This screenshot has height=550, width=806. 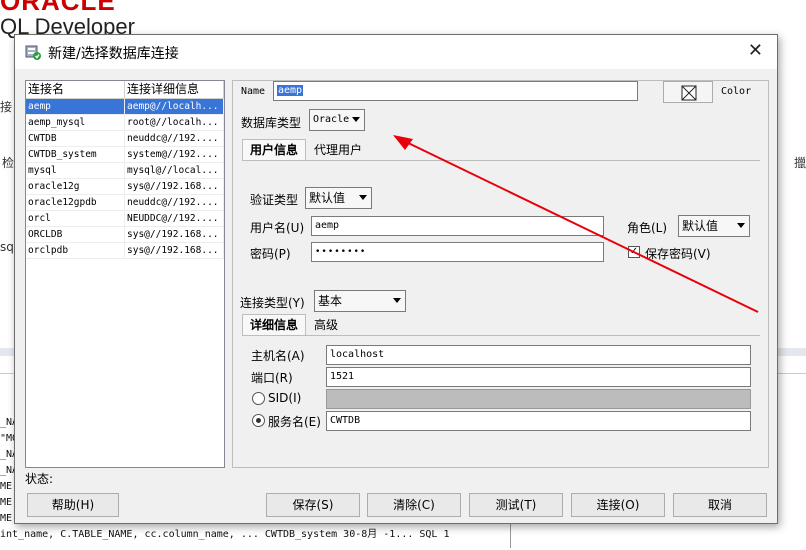 What do you see at coordinates (75, 186) in the screenshot?
I see `connection-name: oracle12g` at bounding box center [75, 186].